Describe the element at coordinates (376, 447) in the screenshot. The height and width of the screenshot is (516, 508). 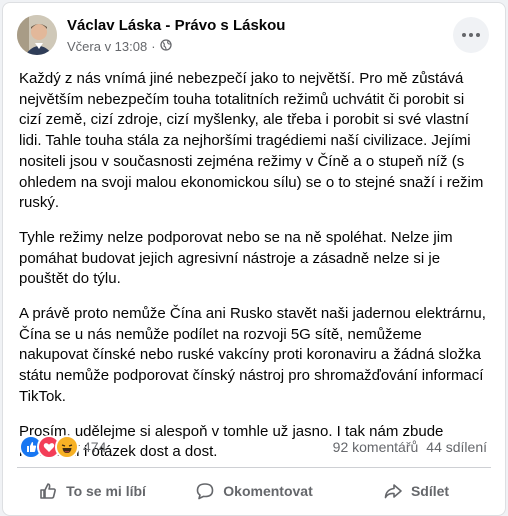
I see `comments-count-link: 92 komentářů` at that location.